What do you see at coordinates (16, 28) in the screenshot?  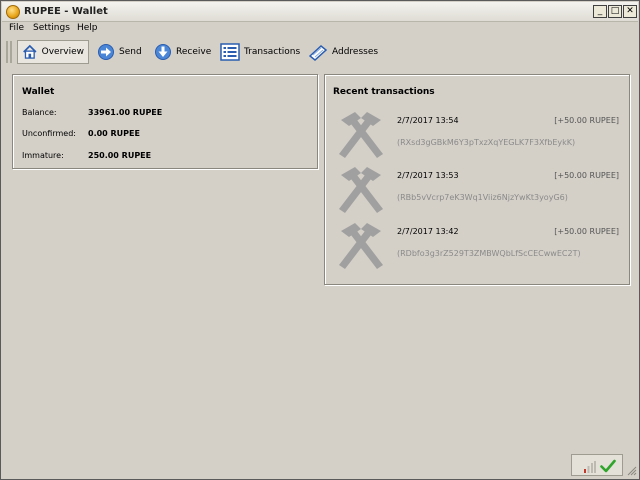 I see `menu-file: File` at bounding box center [16, 28].